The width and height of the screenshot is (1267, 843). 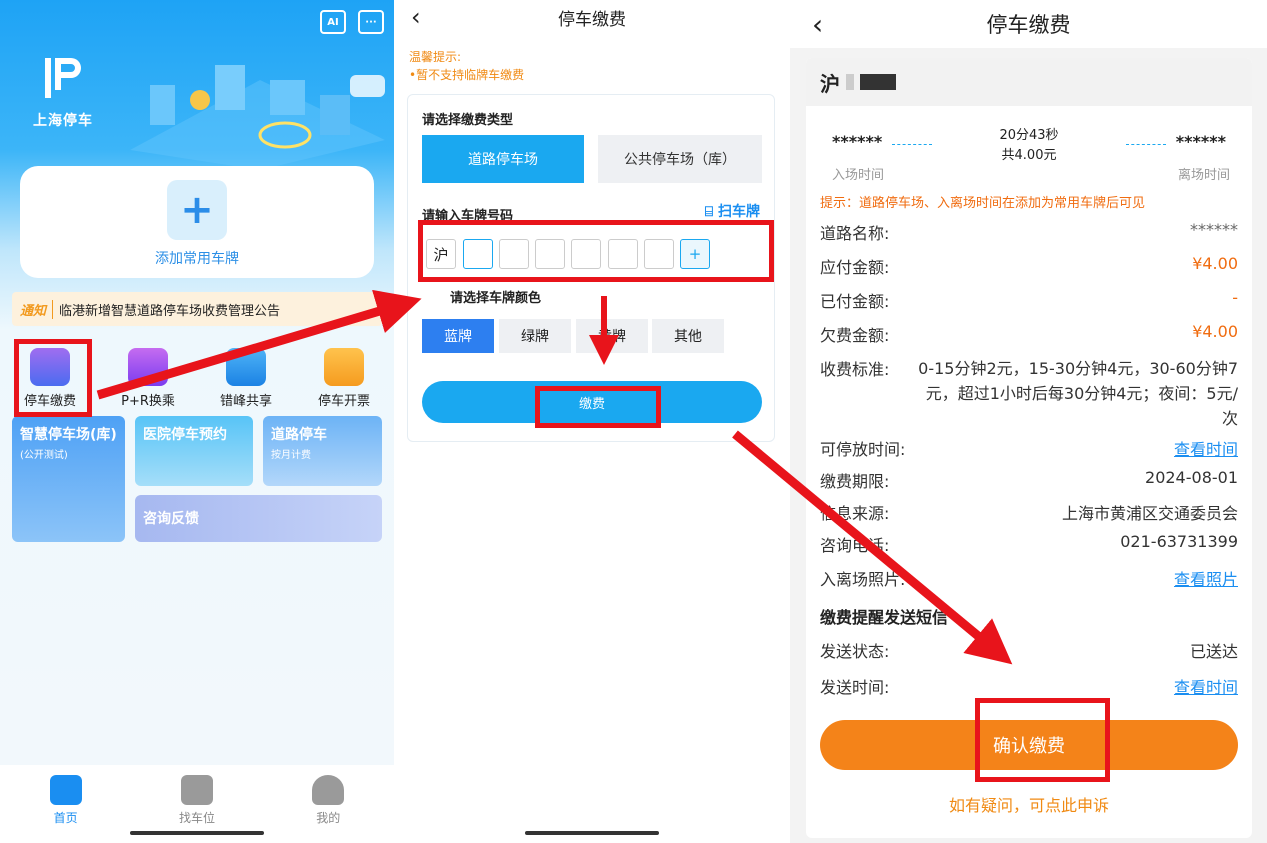 What do you see at coordinates (1029, 232) in the screenshot?
I see `info-row: 道路名称: ******` at bounding box center [1029, 232].